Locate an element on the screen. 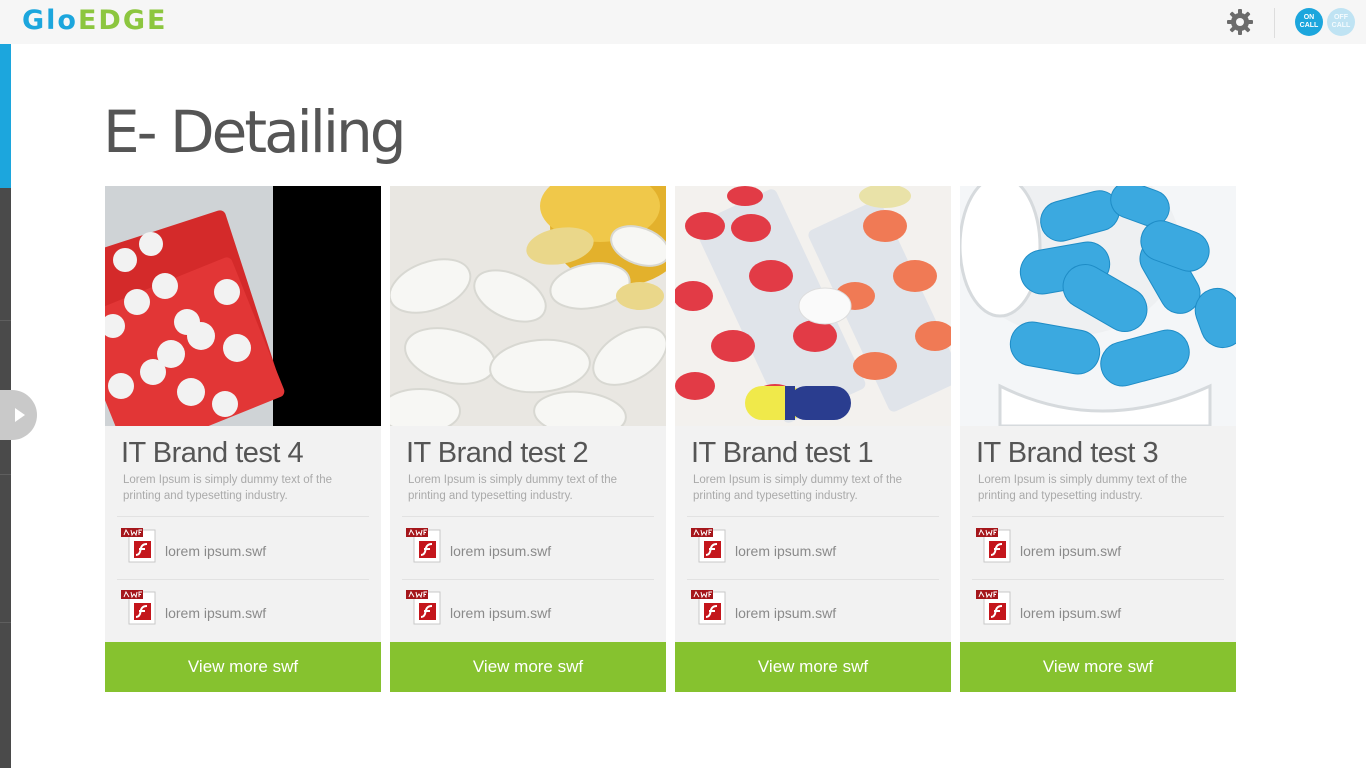 The image size is (1366, 768). gloedge-logo: GloEDGE is located at coordinates (94, 21).